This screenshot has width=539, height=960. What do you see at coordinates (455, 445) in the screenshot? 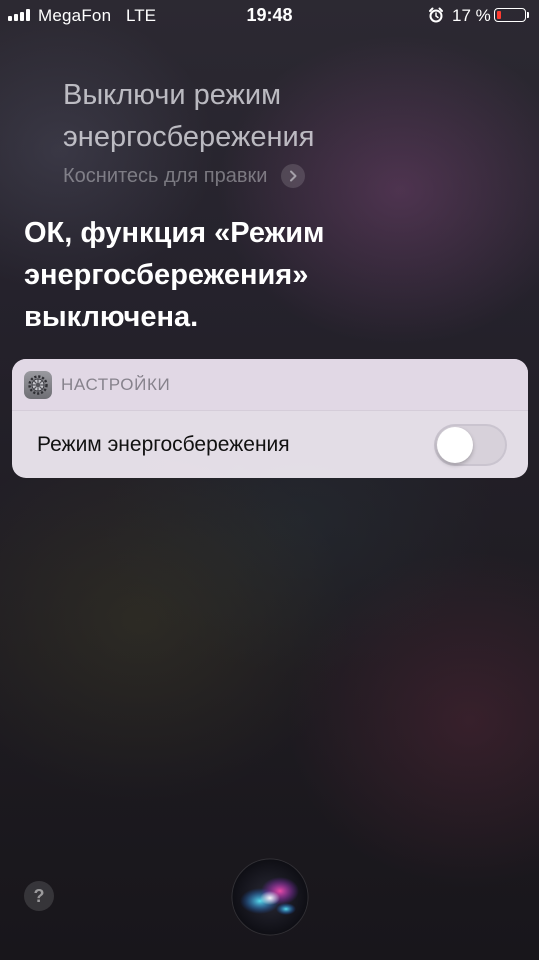
I see `toggle-knob` at bounding box center [455, 445].